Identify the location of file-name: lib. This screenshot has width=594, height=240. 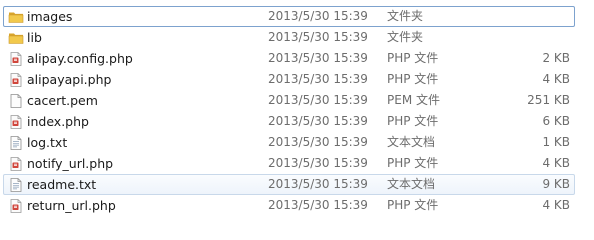
(34, 37).